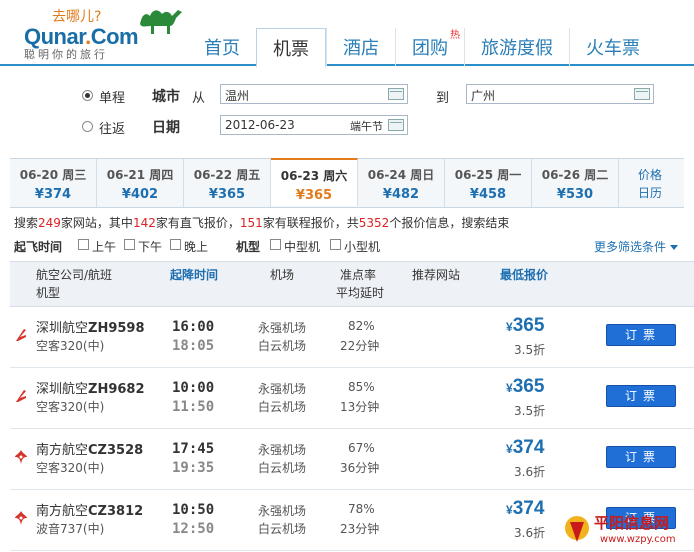 Image resolution: width=694 pixels, height=552 pixels. I want to click on price-calendar-link: 价格 日历, so click(650, 183).